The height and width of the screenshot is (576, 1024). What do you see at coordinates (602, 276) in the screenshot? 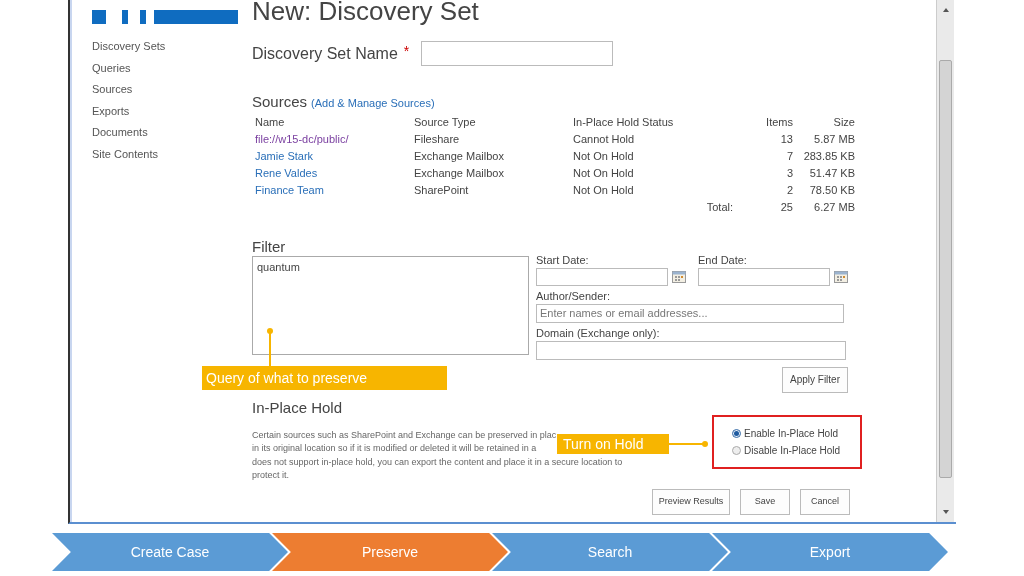
I see `start-date-input` at bounding box center [602, 276].